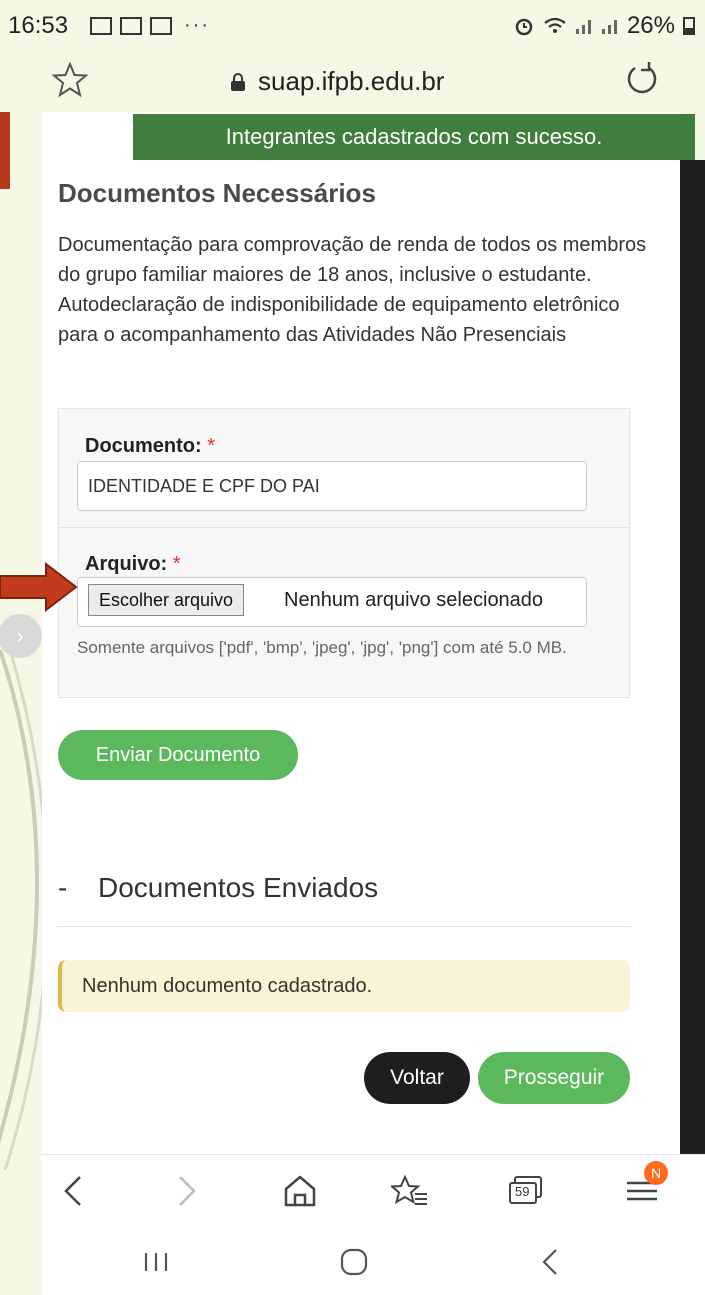 The width and height of the screenshot is (705, 1295). Describe the element at coordinates (197, 25) in the screenshot. I see `more-notifications-icon: ···` at that location.